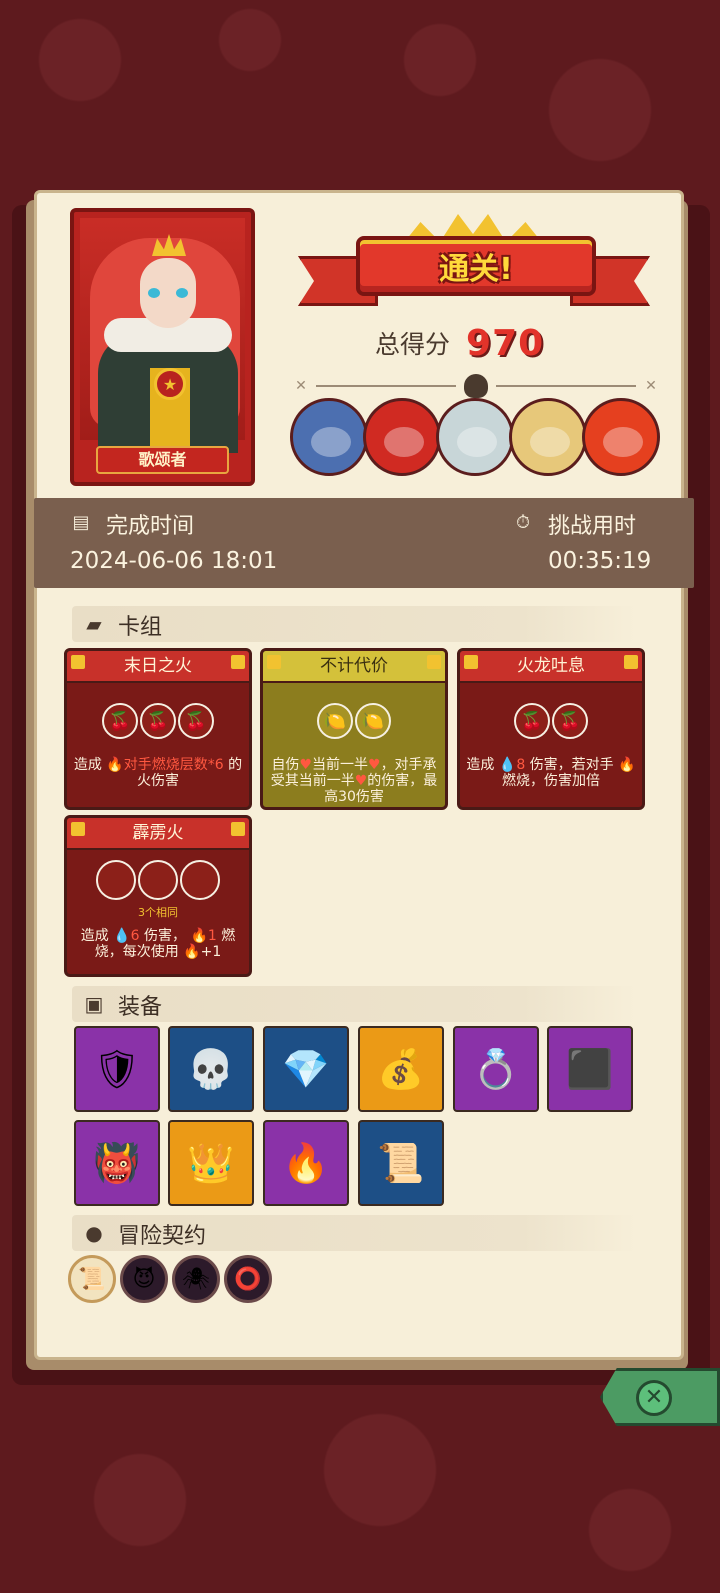 This screenshot has height=1593, width=720. Describe the element at coordinates (401, 1069) in the screenshot. I see `coin-sack-icon: 💰` at that location.